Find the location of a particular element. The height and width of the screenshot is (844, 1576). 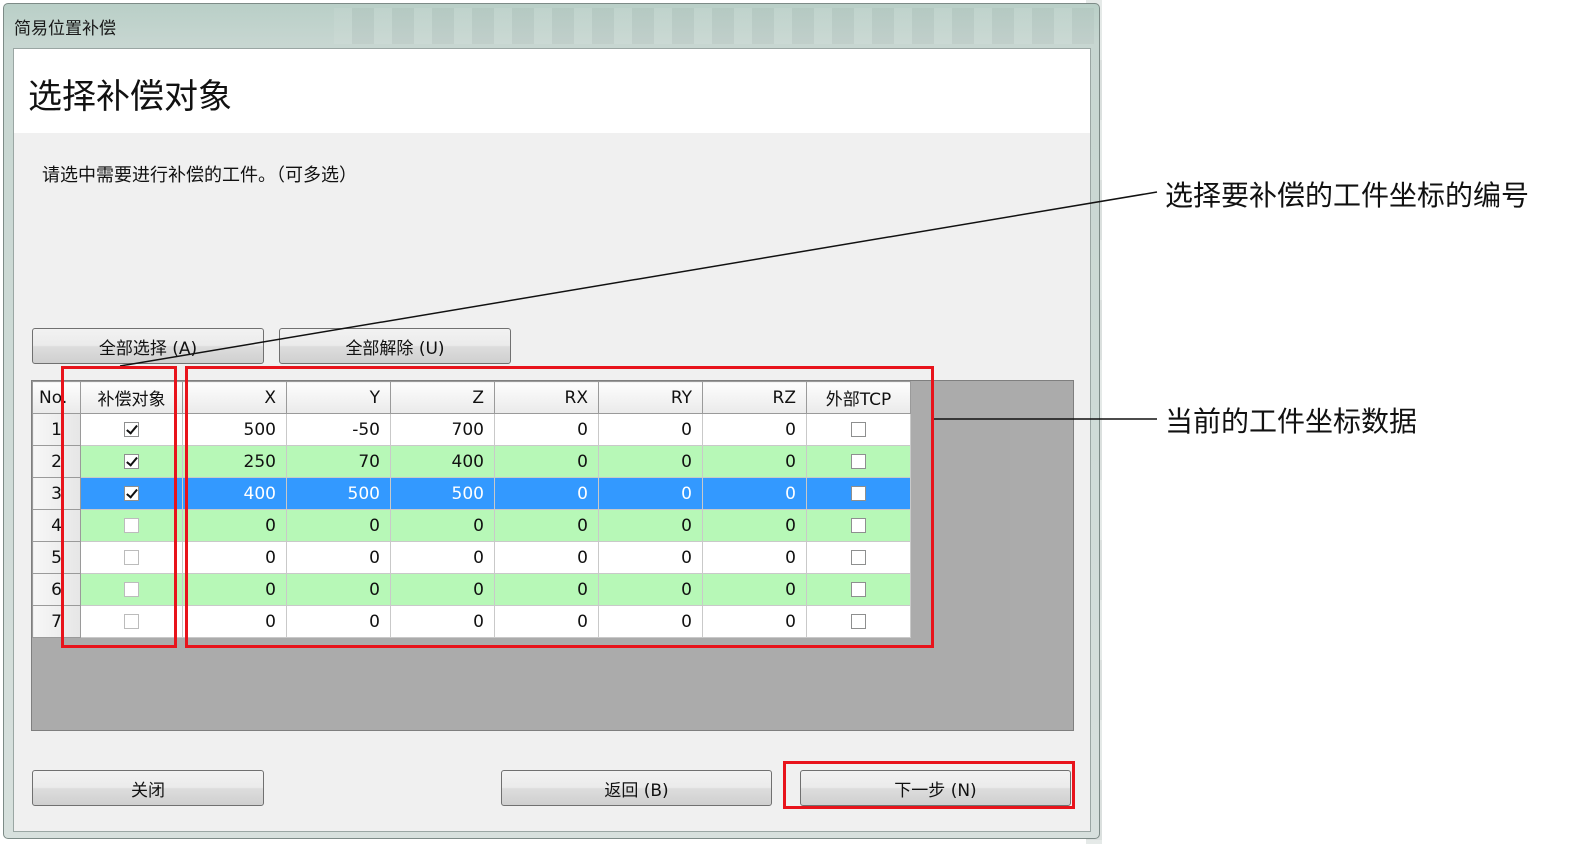

annotation-select-number: 选择要补偿的工件坐标的编号 is located at coordinates (1347, 195).